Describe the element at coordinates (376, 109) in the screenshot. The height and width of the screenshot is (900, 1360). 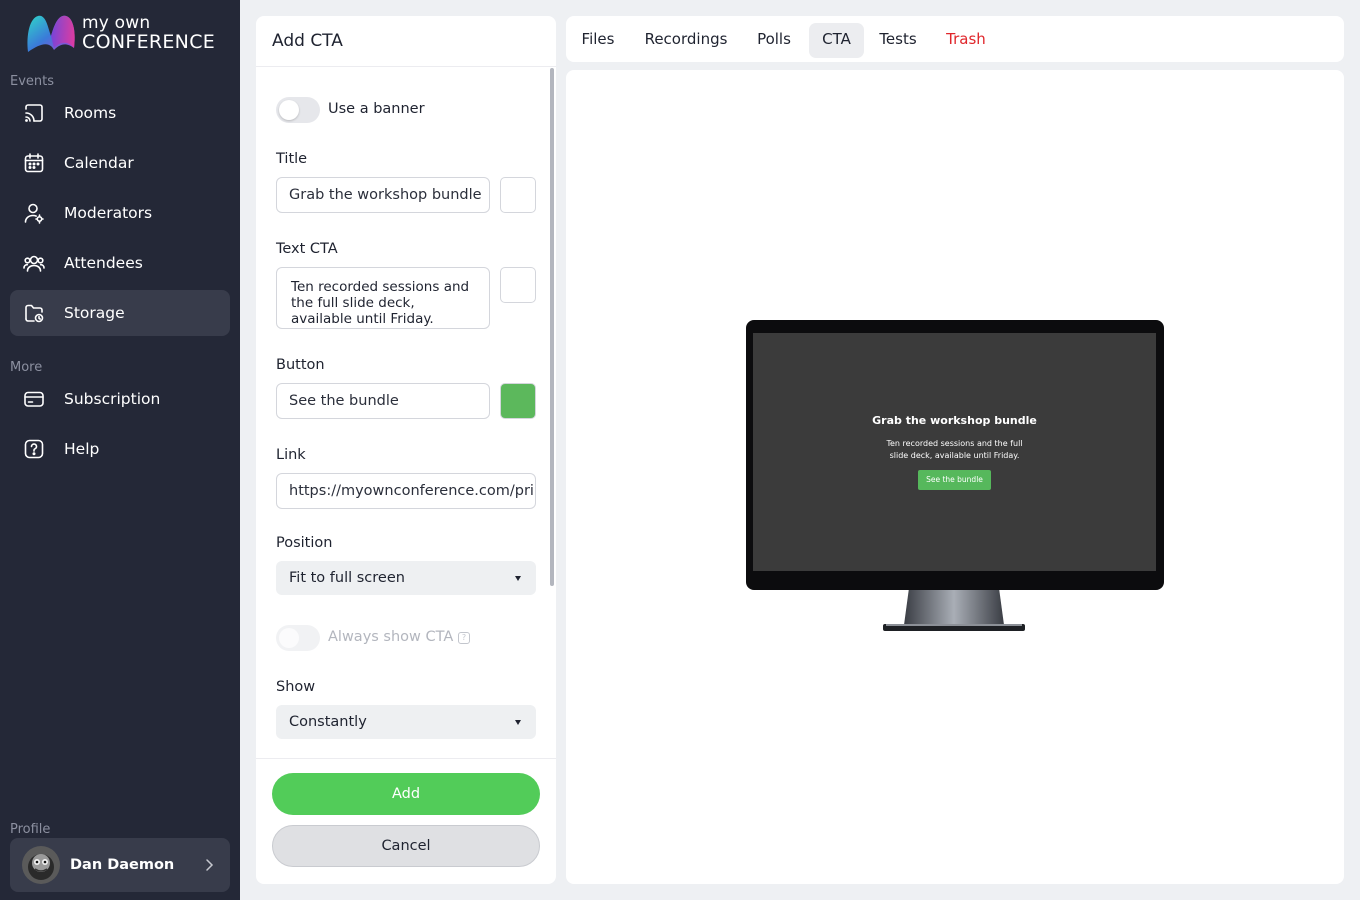
I see `banner-toggle-label: Use a banner` at that location.